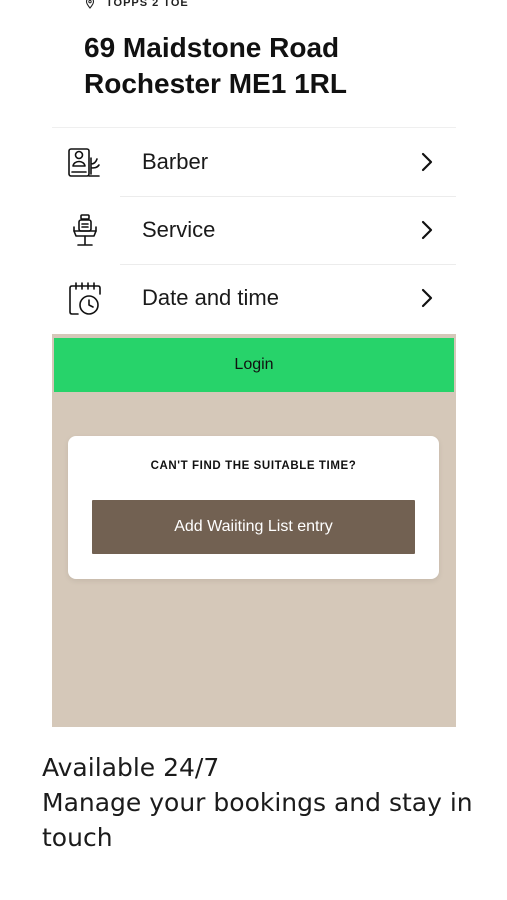 This screenshot has width=507, height=900. Describe the element at coordinates (253, 527) in the screenshot. I see `add-waiting-list-button: Add Waiiting List entry` at that location.